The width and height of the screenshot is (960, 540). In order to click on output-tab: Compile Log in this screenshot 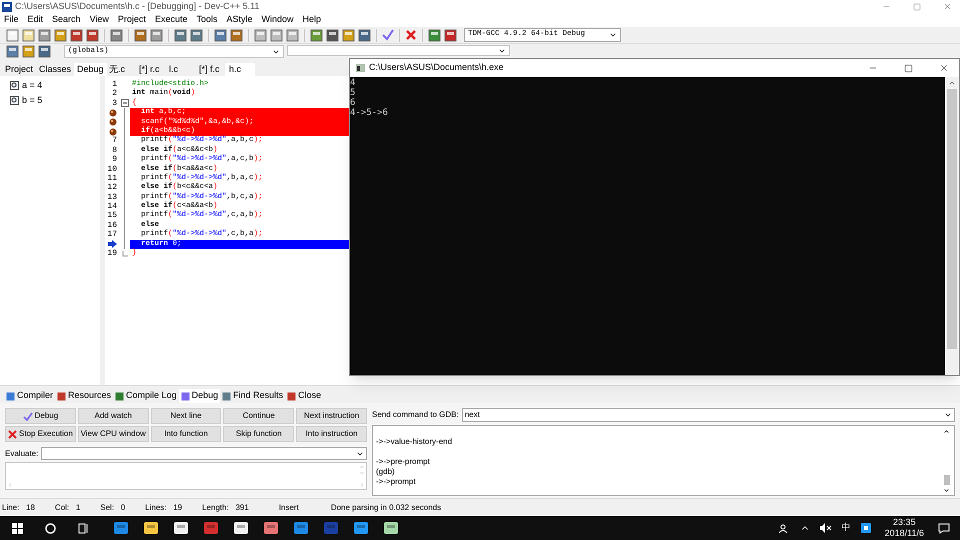, I will do `click(146, 396)`.